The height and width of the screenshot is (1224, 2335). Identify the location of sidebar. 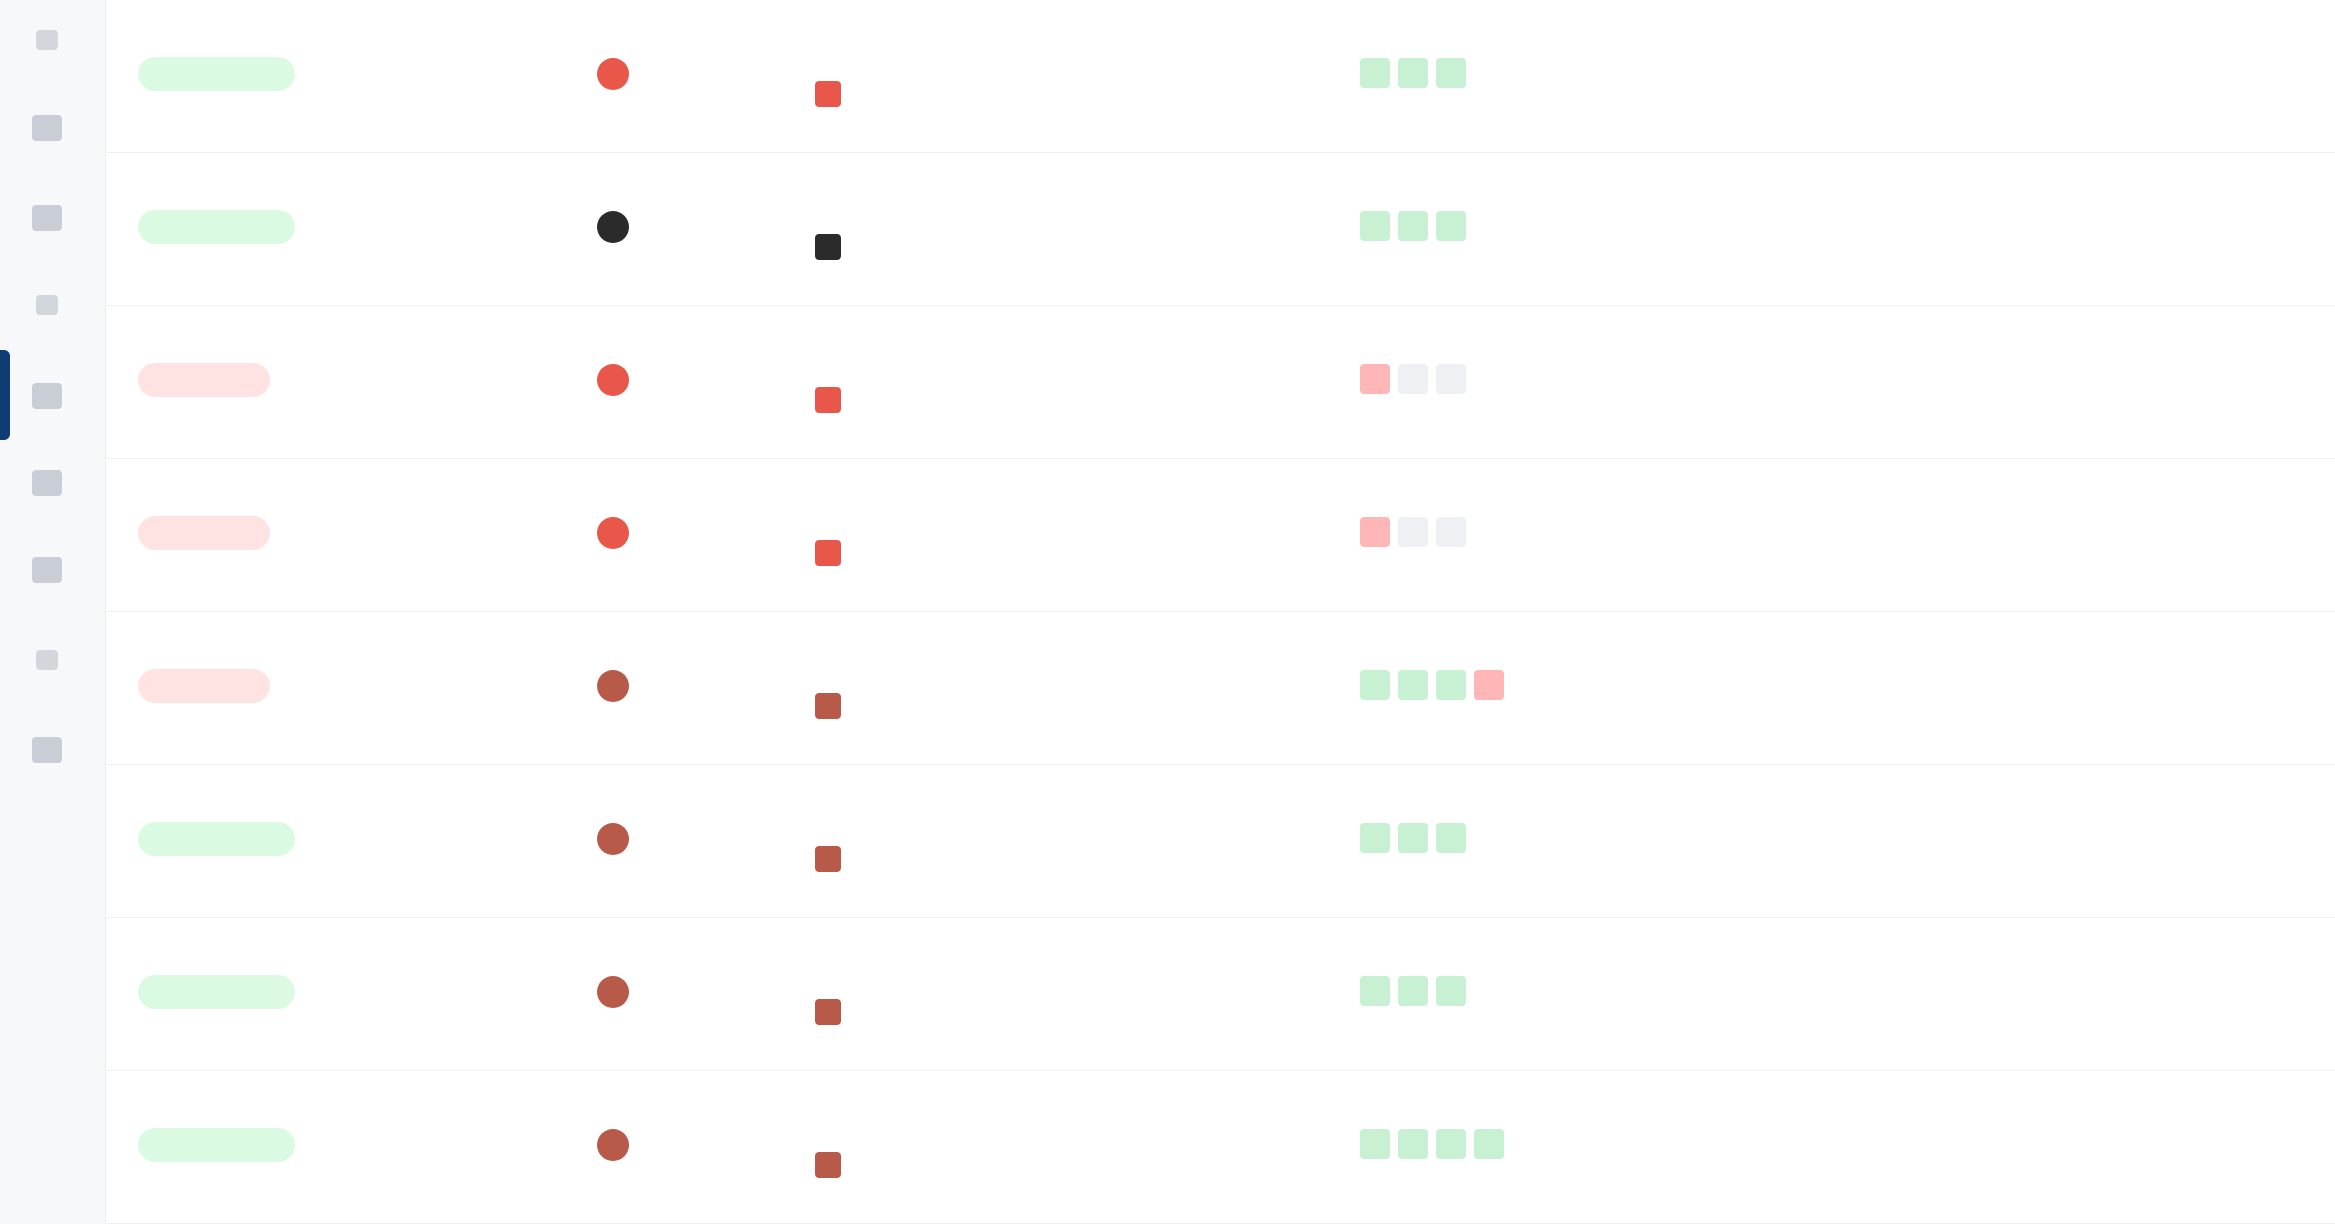
(53, 612).